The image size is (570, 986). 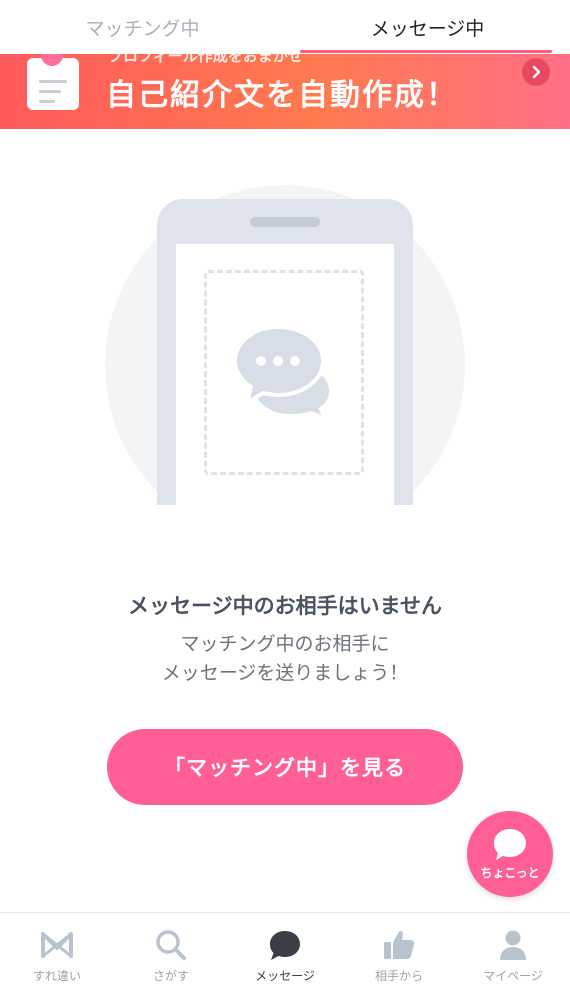 I want to click on nav-item-message: メッセージ, so click(x=285, y=949).